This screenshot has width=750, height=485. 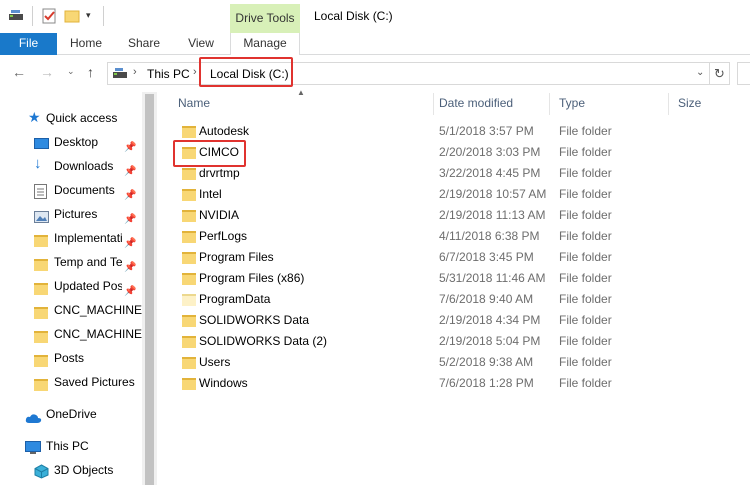 What do you see at coordinates (189, 301) in the screenshot?
I see `hidden-folder-icon` at bounding box center [189, 301].